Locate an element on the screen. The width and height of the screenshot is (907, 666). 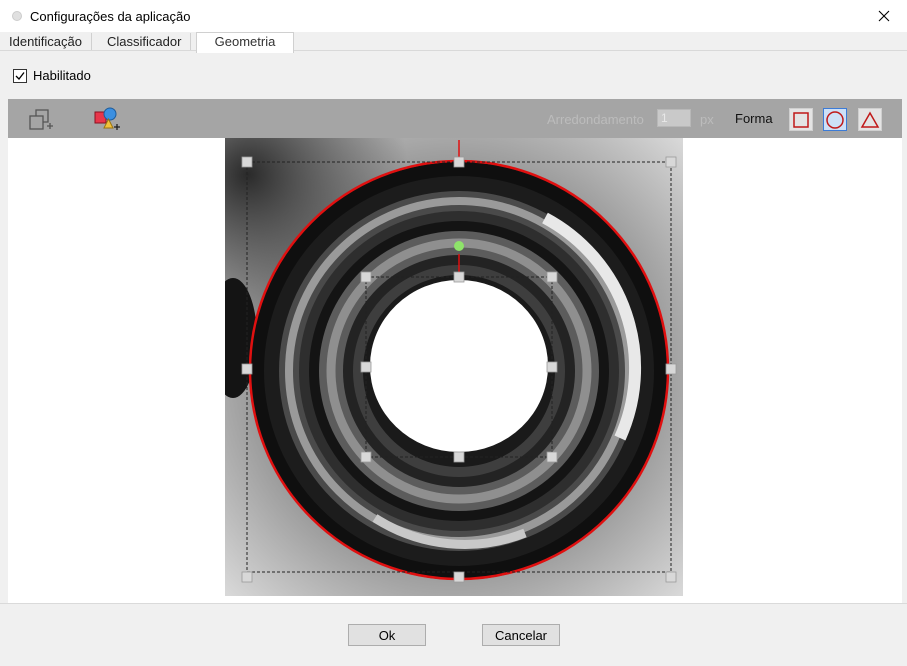
title-bar: Configurações da aplicação is located at coordinates (453, 16).